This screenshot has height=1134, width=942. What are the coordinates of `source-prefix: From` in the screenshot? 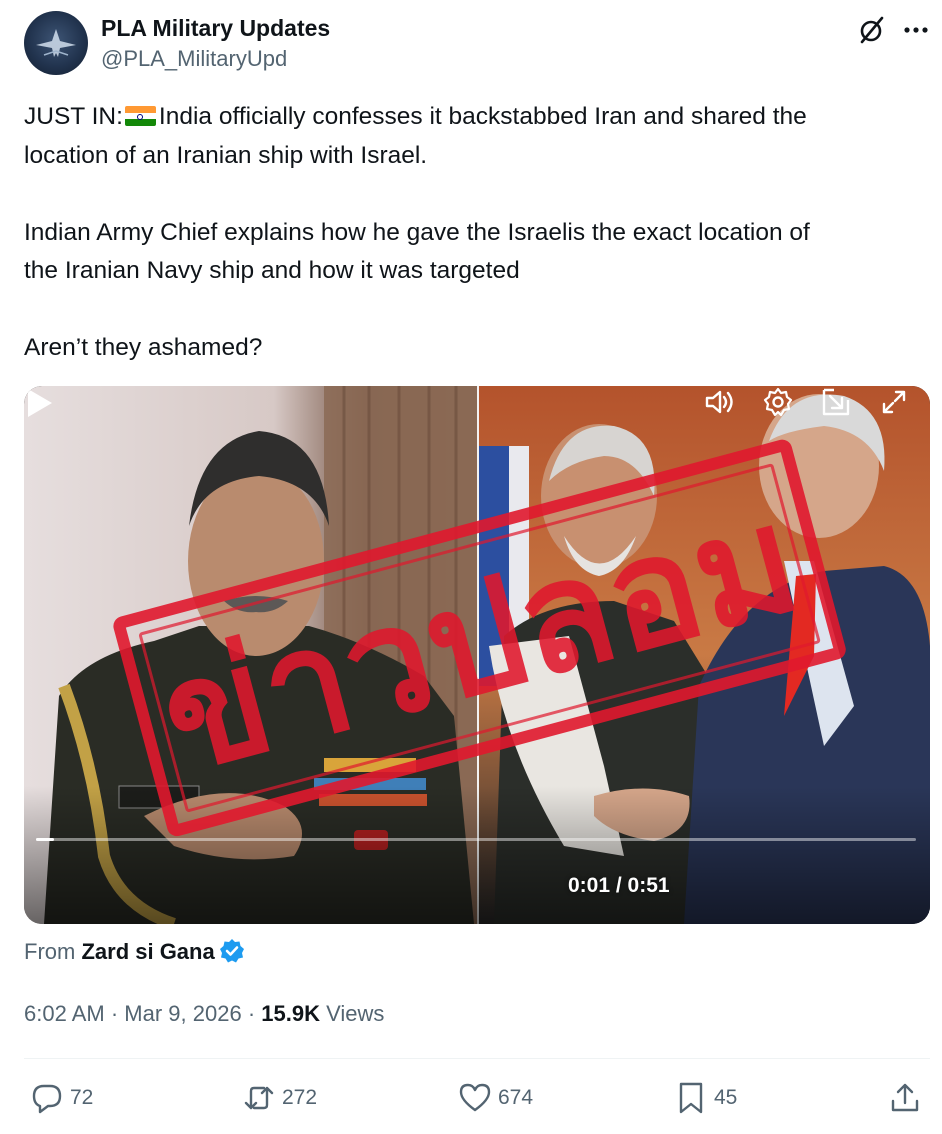 It's located at (50, 951).